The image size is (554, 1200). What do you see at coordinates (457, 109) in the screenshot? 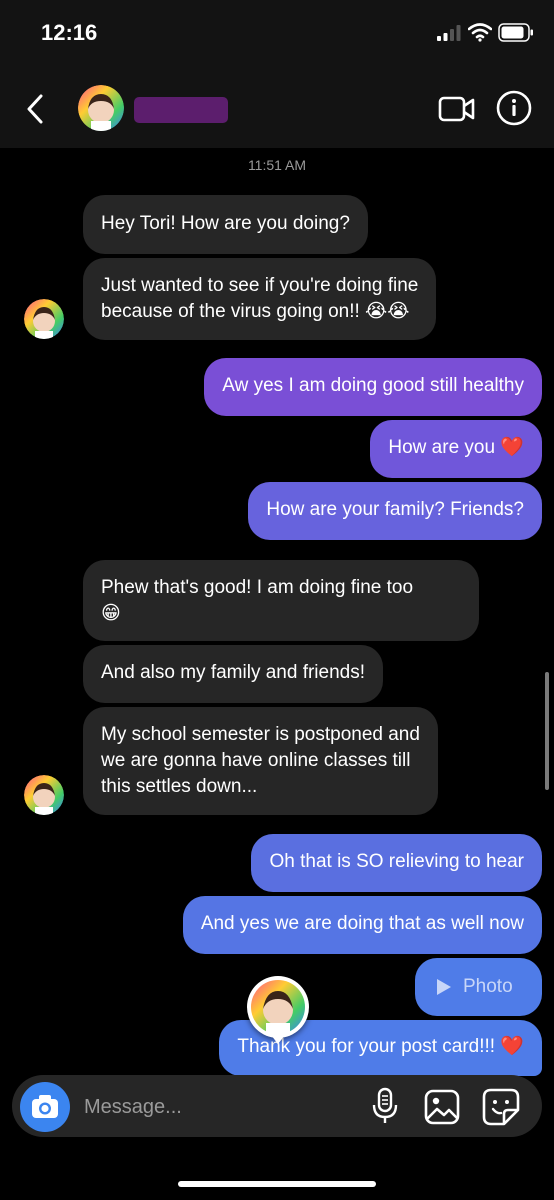
I see `video-call-icon` at bounding box center [457, 109].